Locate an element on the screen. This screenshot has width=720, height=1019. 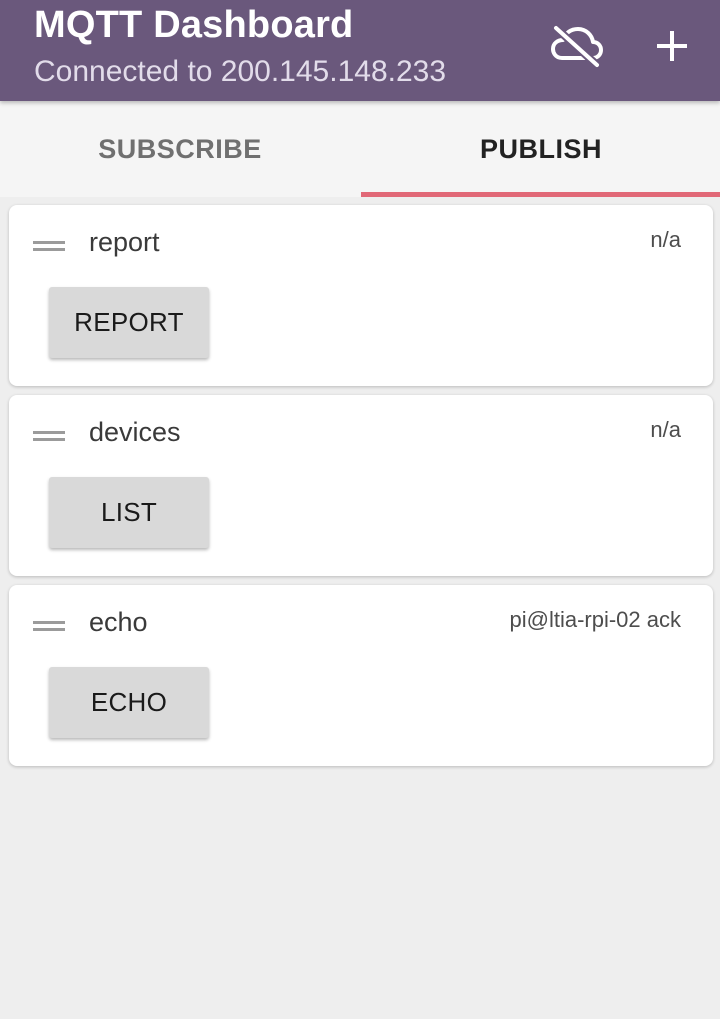
tab-bar: SUBSCRIBE PUBLISH is located at coordinates (360, 149).